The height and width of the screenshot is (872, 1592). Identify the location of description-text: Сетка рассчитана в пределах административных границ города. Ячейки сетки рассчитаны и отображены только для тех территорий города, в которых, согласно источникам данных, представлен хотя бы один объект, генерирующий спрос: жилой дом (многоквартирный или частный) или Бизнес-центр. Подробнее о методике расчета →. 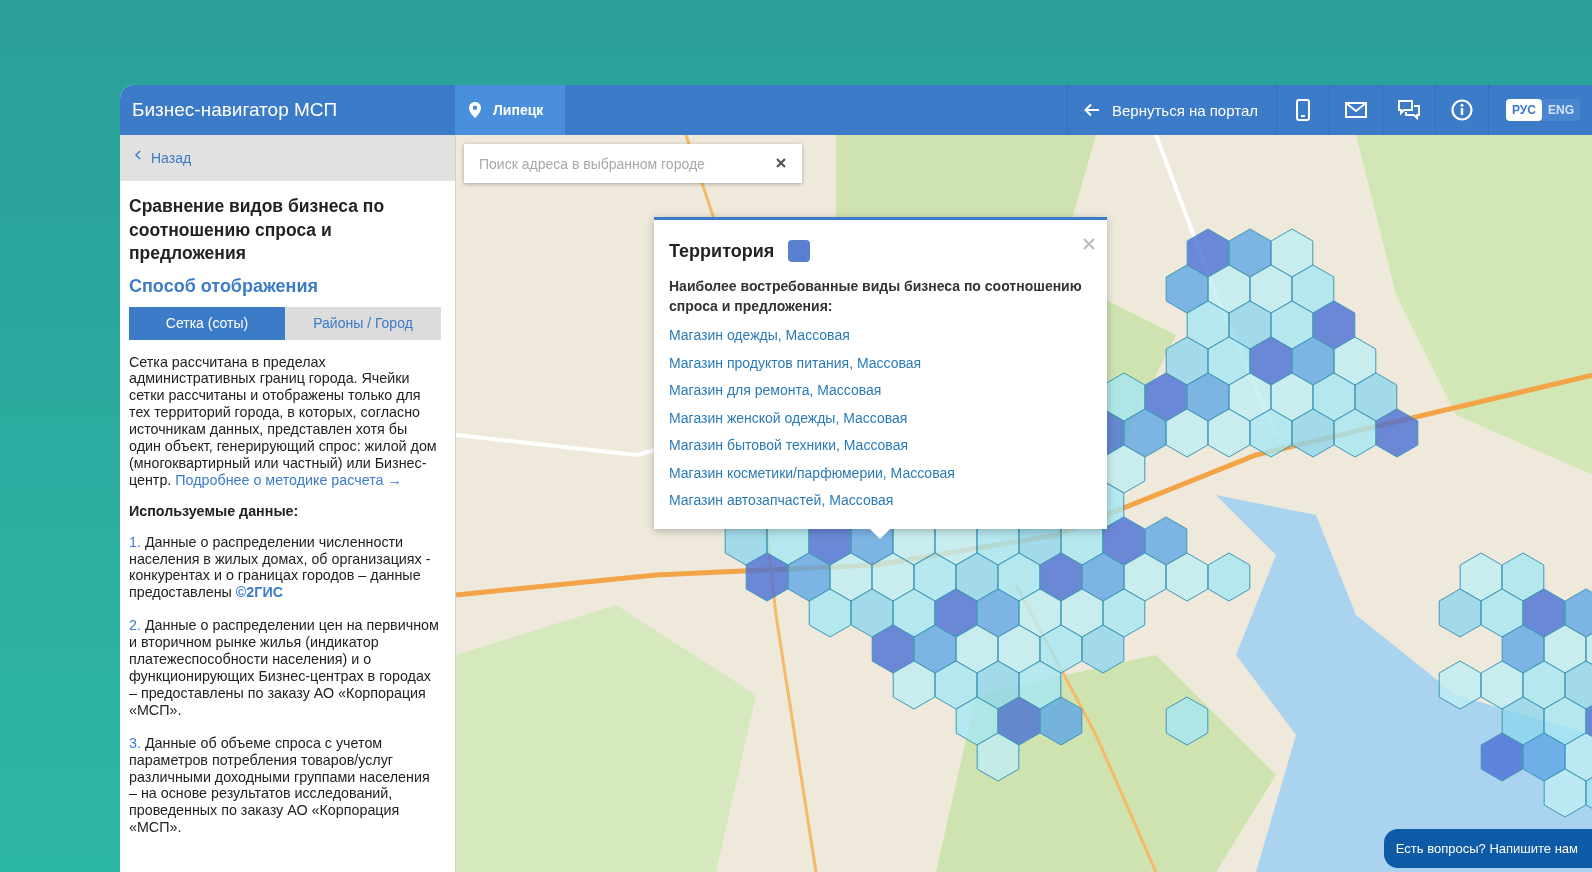
(283, 421).